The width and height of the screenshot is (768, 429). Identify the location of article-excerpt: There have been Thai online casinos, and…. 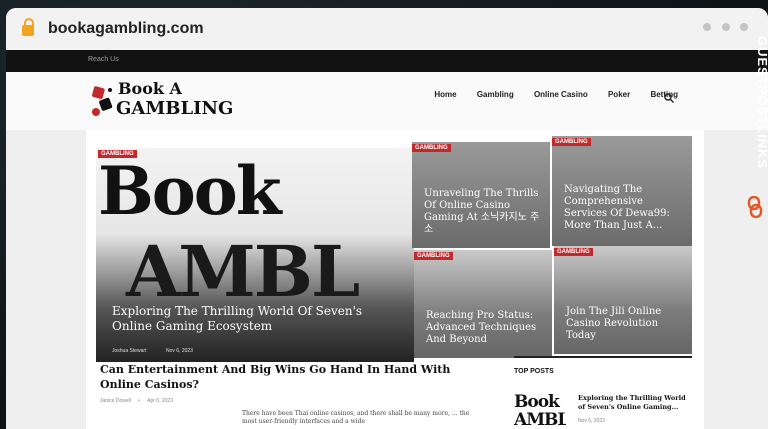
(356, 417).